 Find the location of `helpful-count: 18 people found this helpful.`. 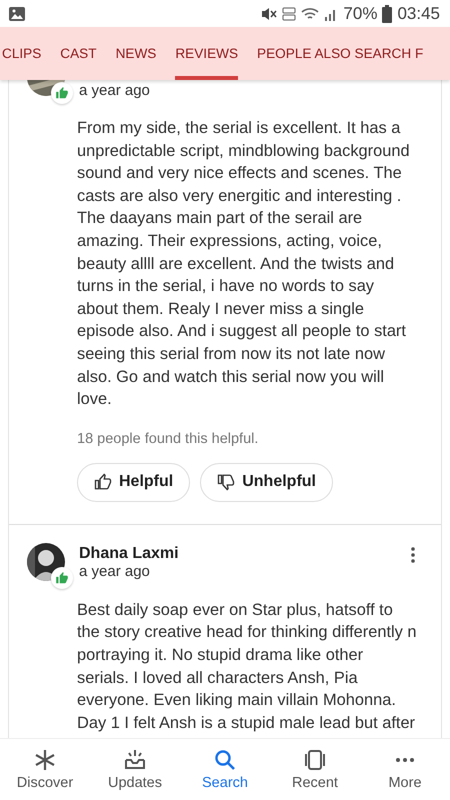

helpful-count: 18 people found this helpful. is located at coordinates (168, 438).